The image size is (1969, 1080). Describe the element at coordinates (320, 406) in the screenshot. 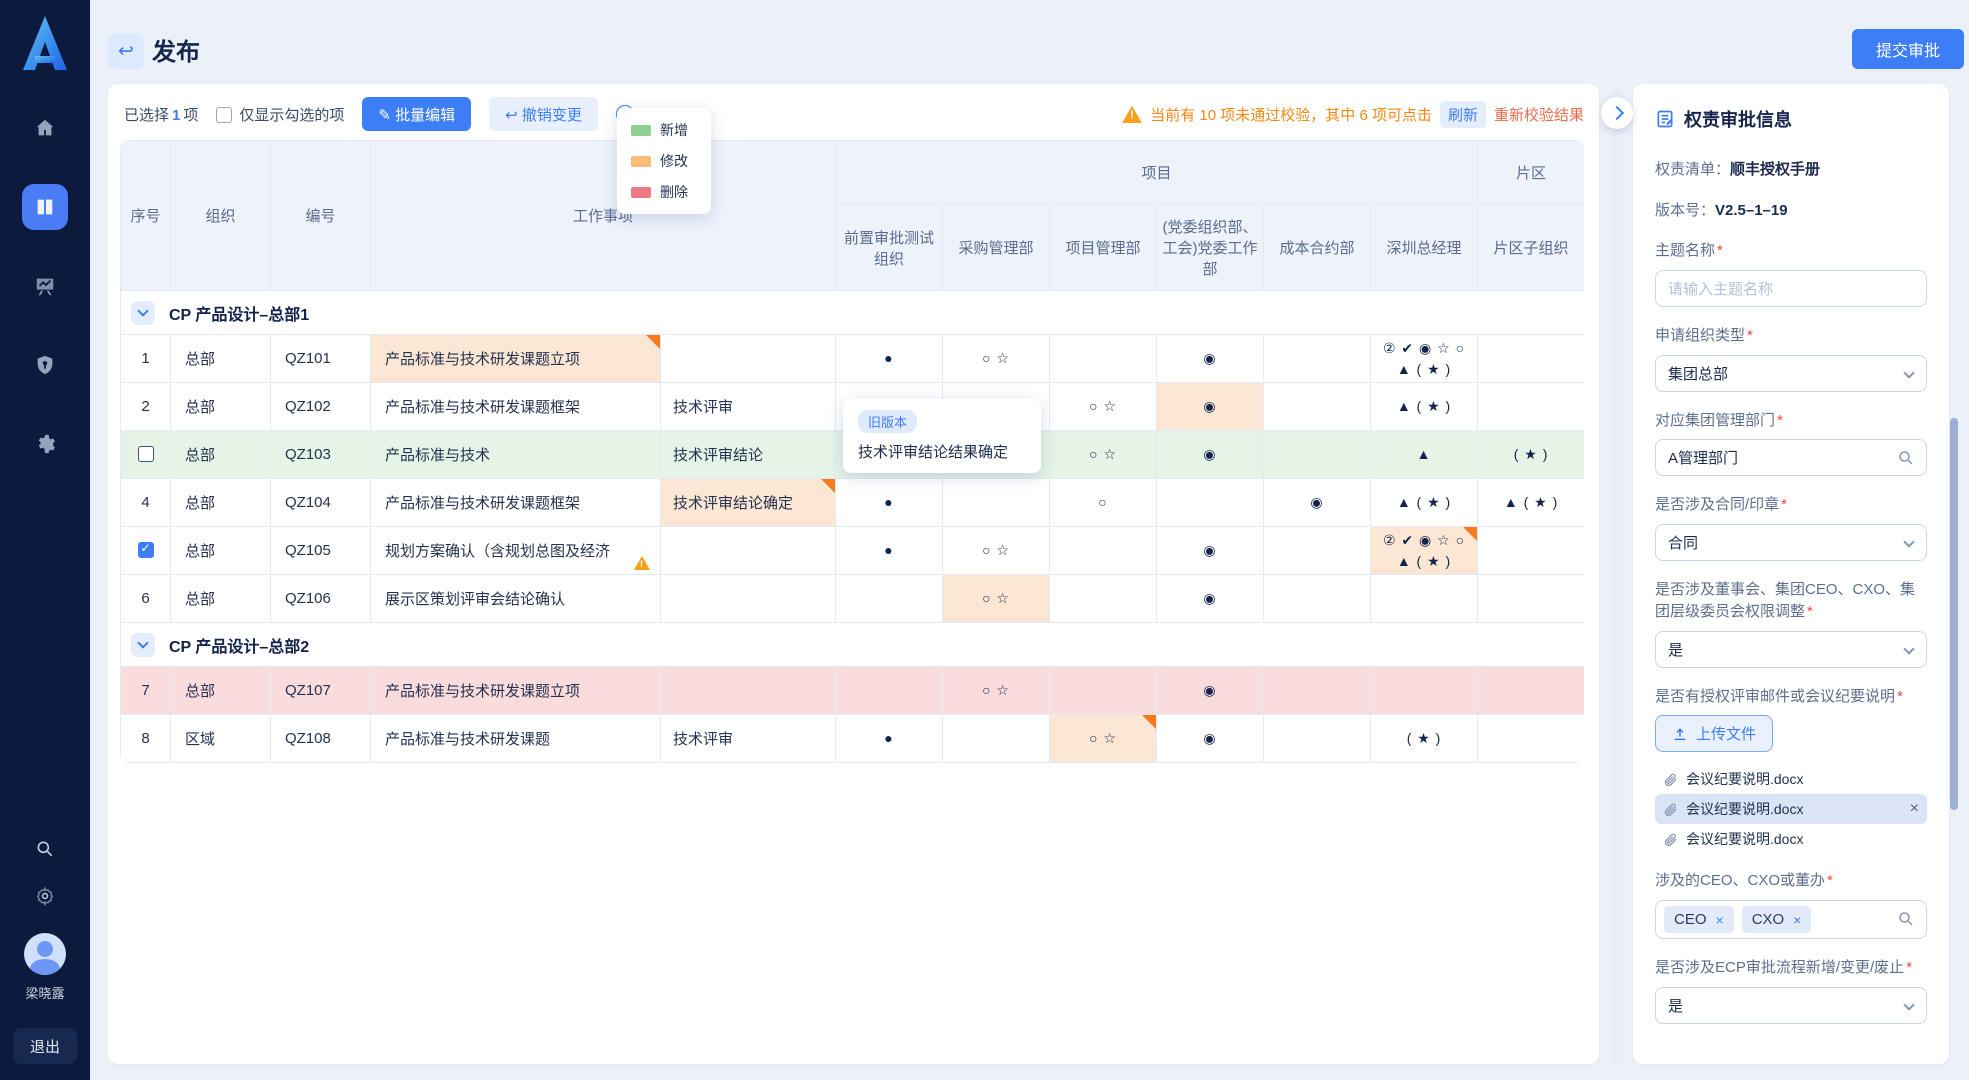

I see `cell-code: QZ102` at that location.